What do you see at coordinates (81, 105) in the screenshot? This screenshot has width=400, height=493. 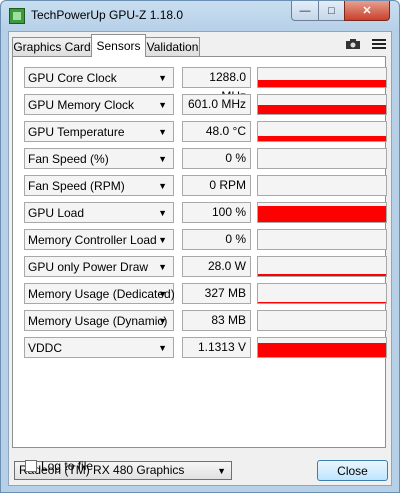 I see `sensor-label: GPU Memory Clock` at bounding box center [81, 105].